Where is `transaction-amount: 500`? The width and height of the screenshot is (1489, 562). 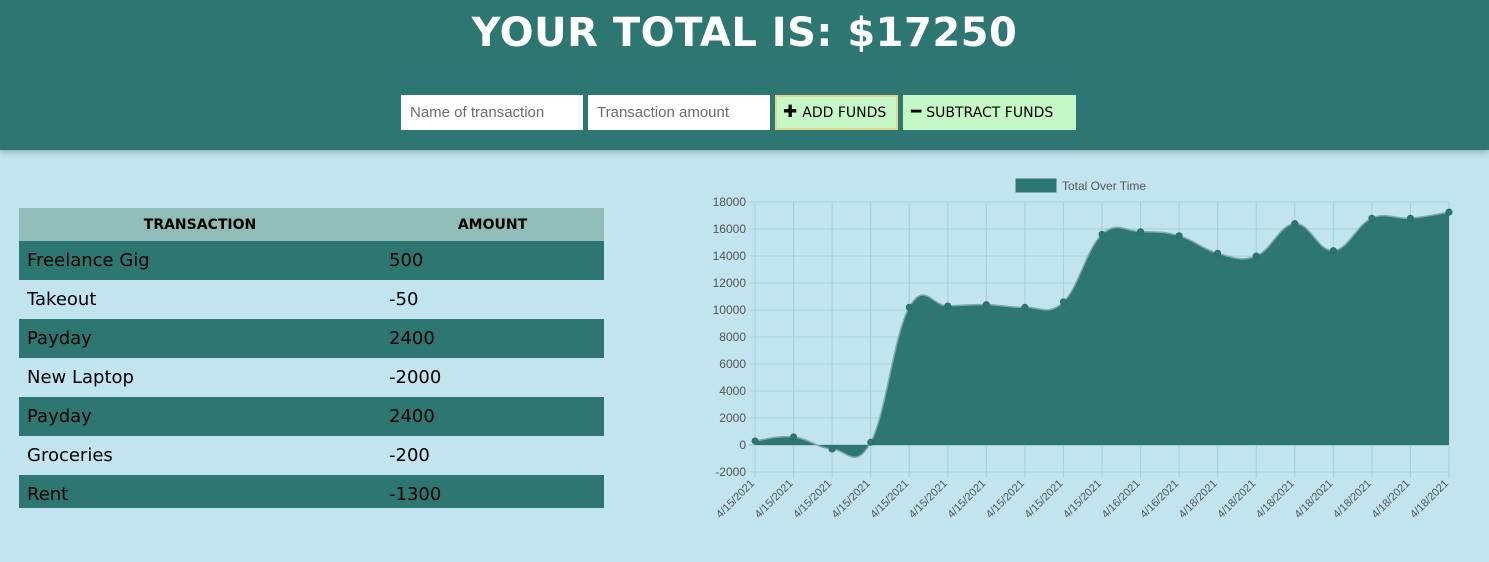
transaction-amount: 500 is located at coordinates (492, 260).